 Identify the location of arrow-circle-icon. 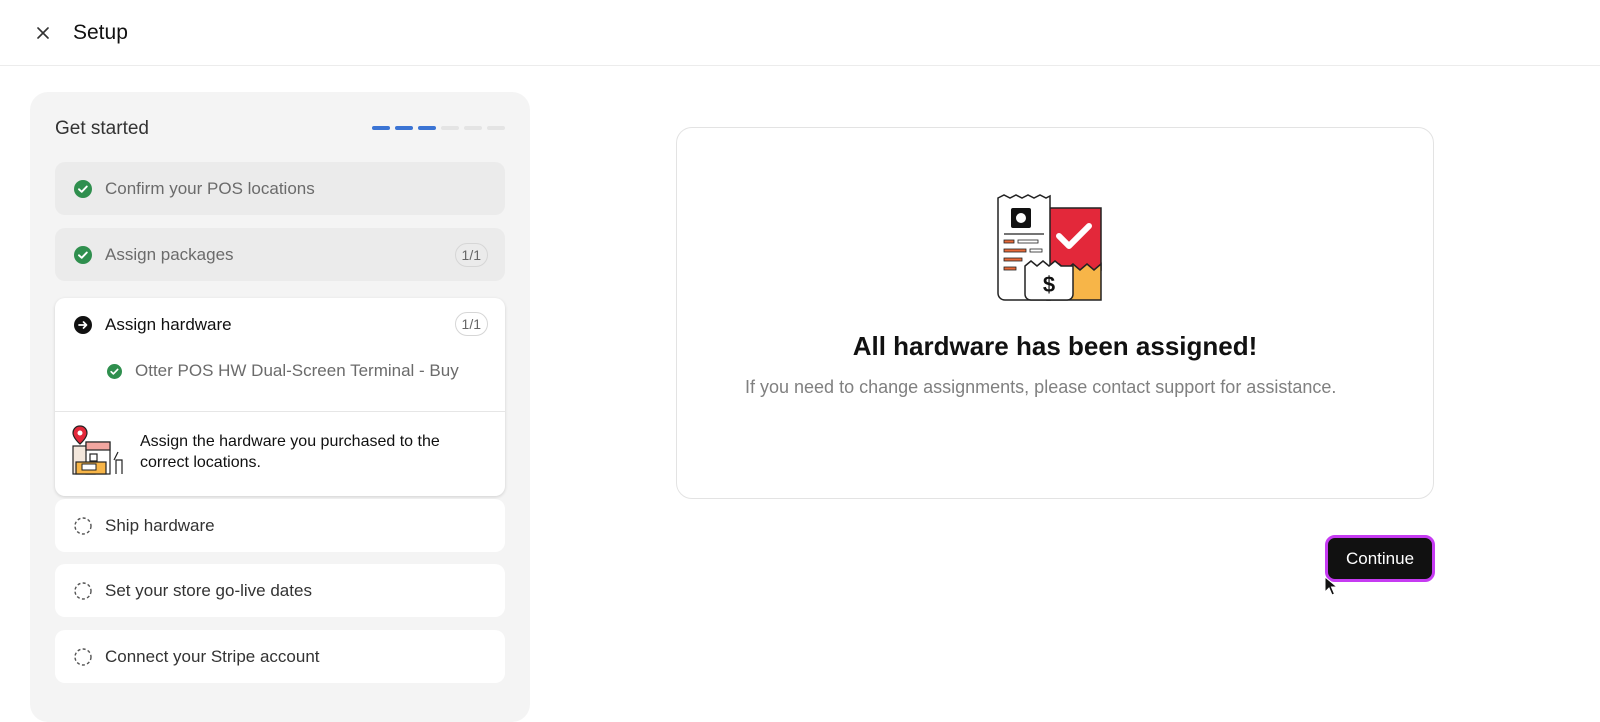
(83, 325).